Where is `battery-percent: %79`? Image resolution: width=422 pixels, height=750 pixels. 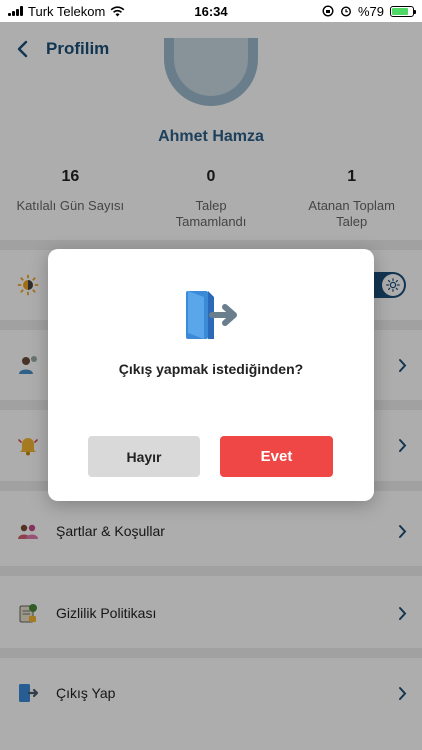 battery-percent: %79 is located at coordinates (370, 11).